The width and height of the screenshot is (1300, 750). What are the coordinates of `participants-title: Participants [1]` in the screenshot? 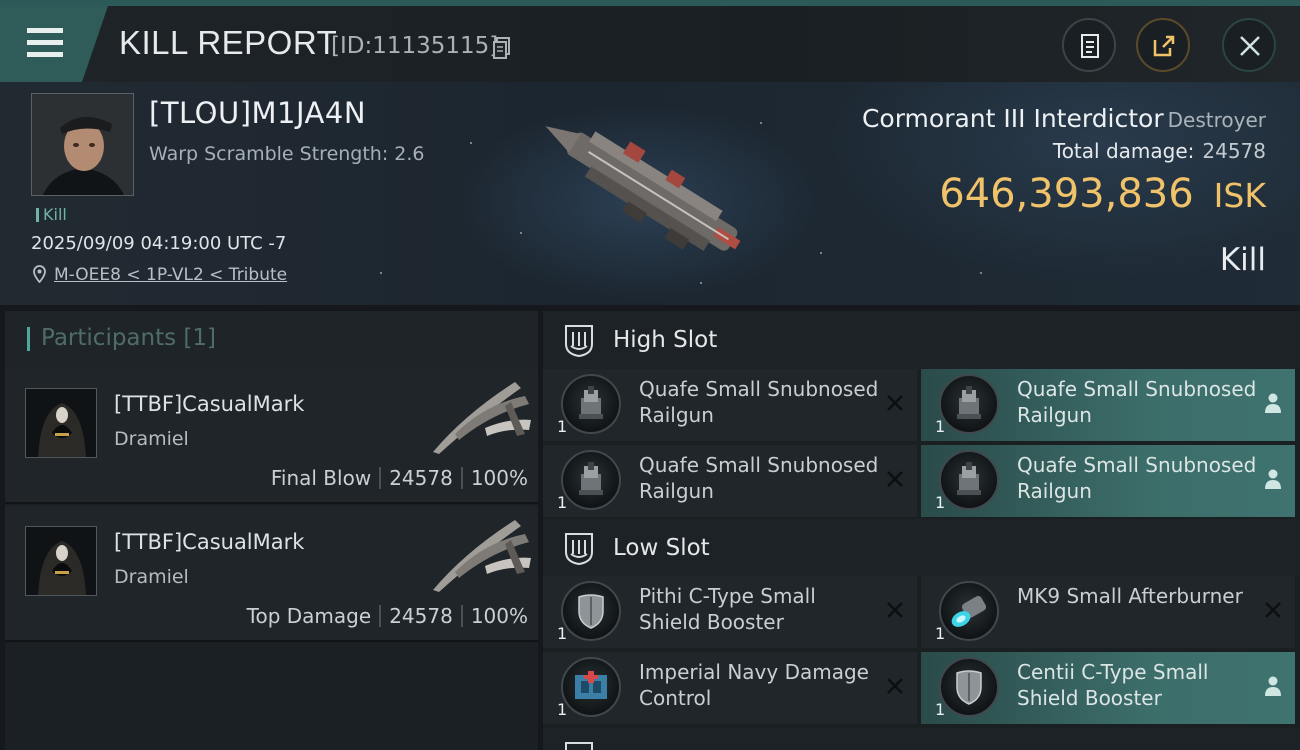 It's located at (128, 338).